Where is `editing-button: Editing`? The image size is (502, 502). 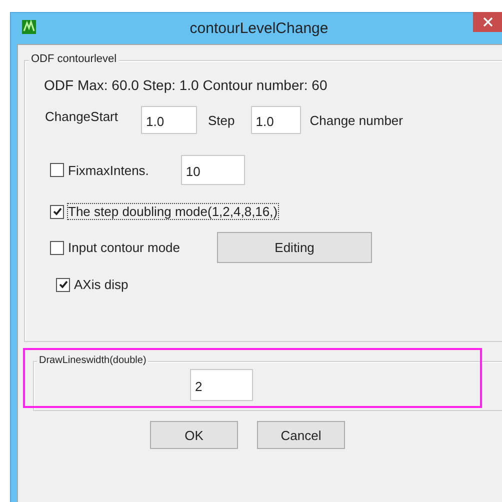
editing-button: Editing is located at coordinates (294, 247).